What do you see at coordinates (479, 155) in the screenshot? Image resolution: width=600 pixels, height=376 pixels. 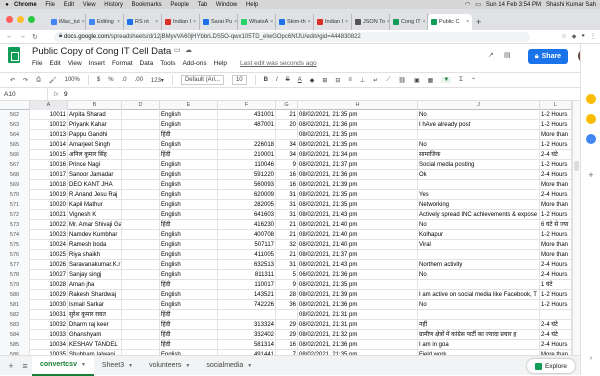 I see `cell-j: सामाजिक` at bounding box center [479, 155].